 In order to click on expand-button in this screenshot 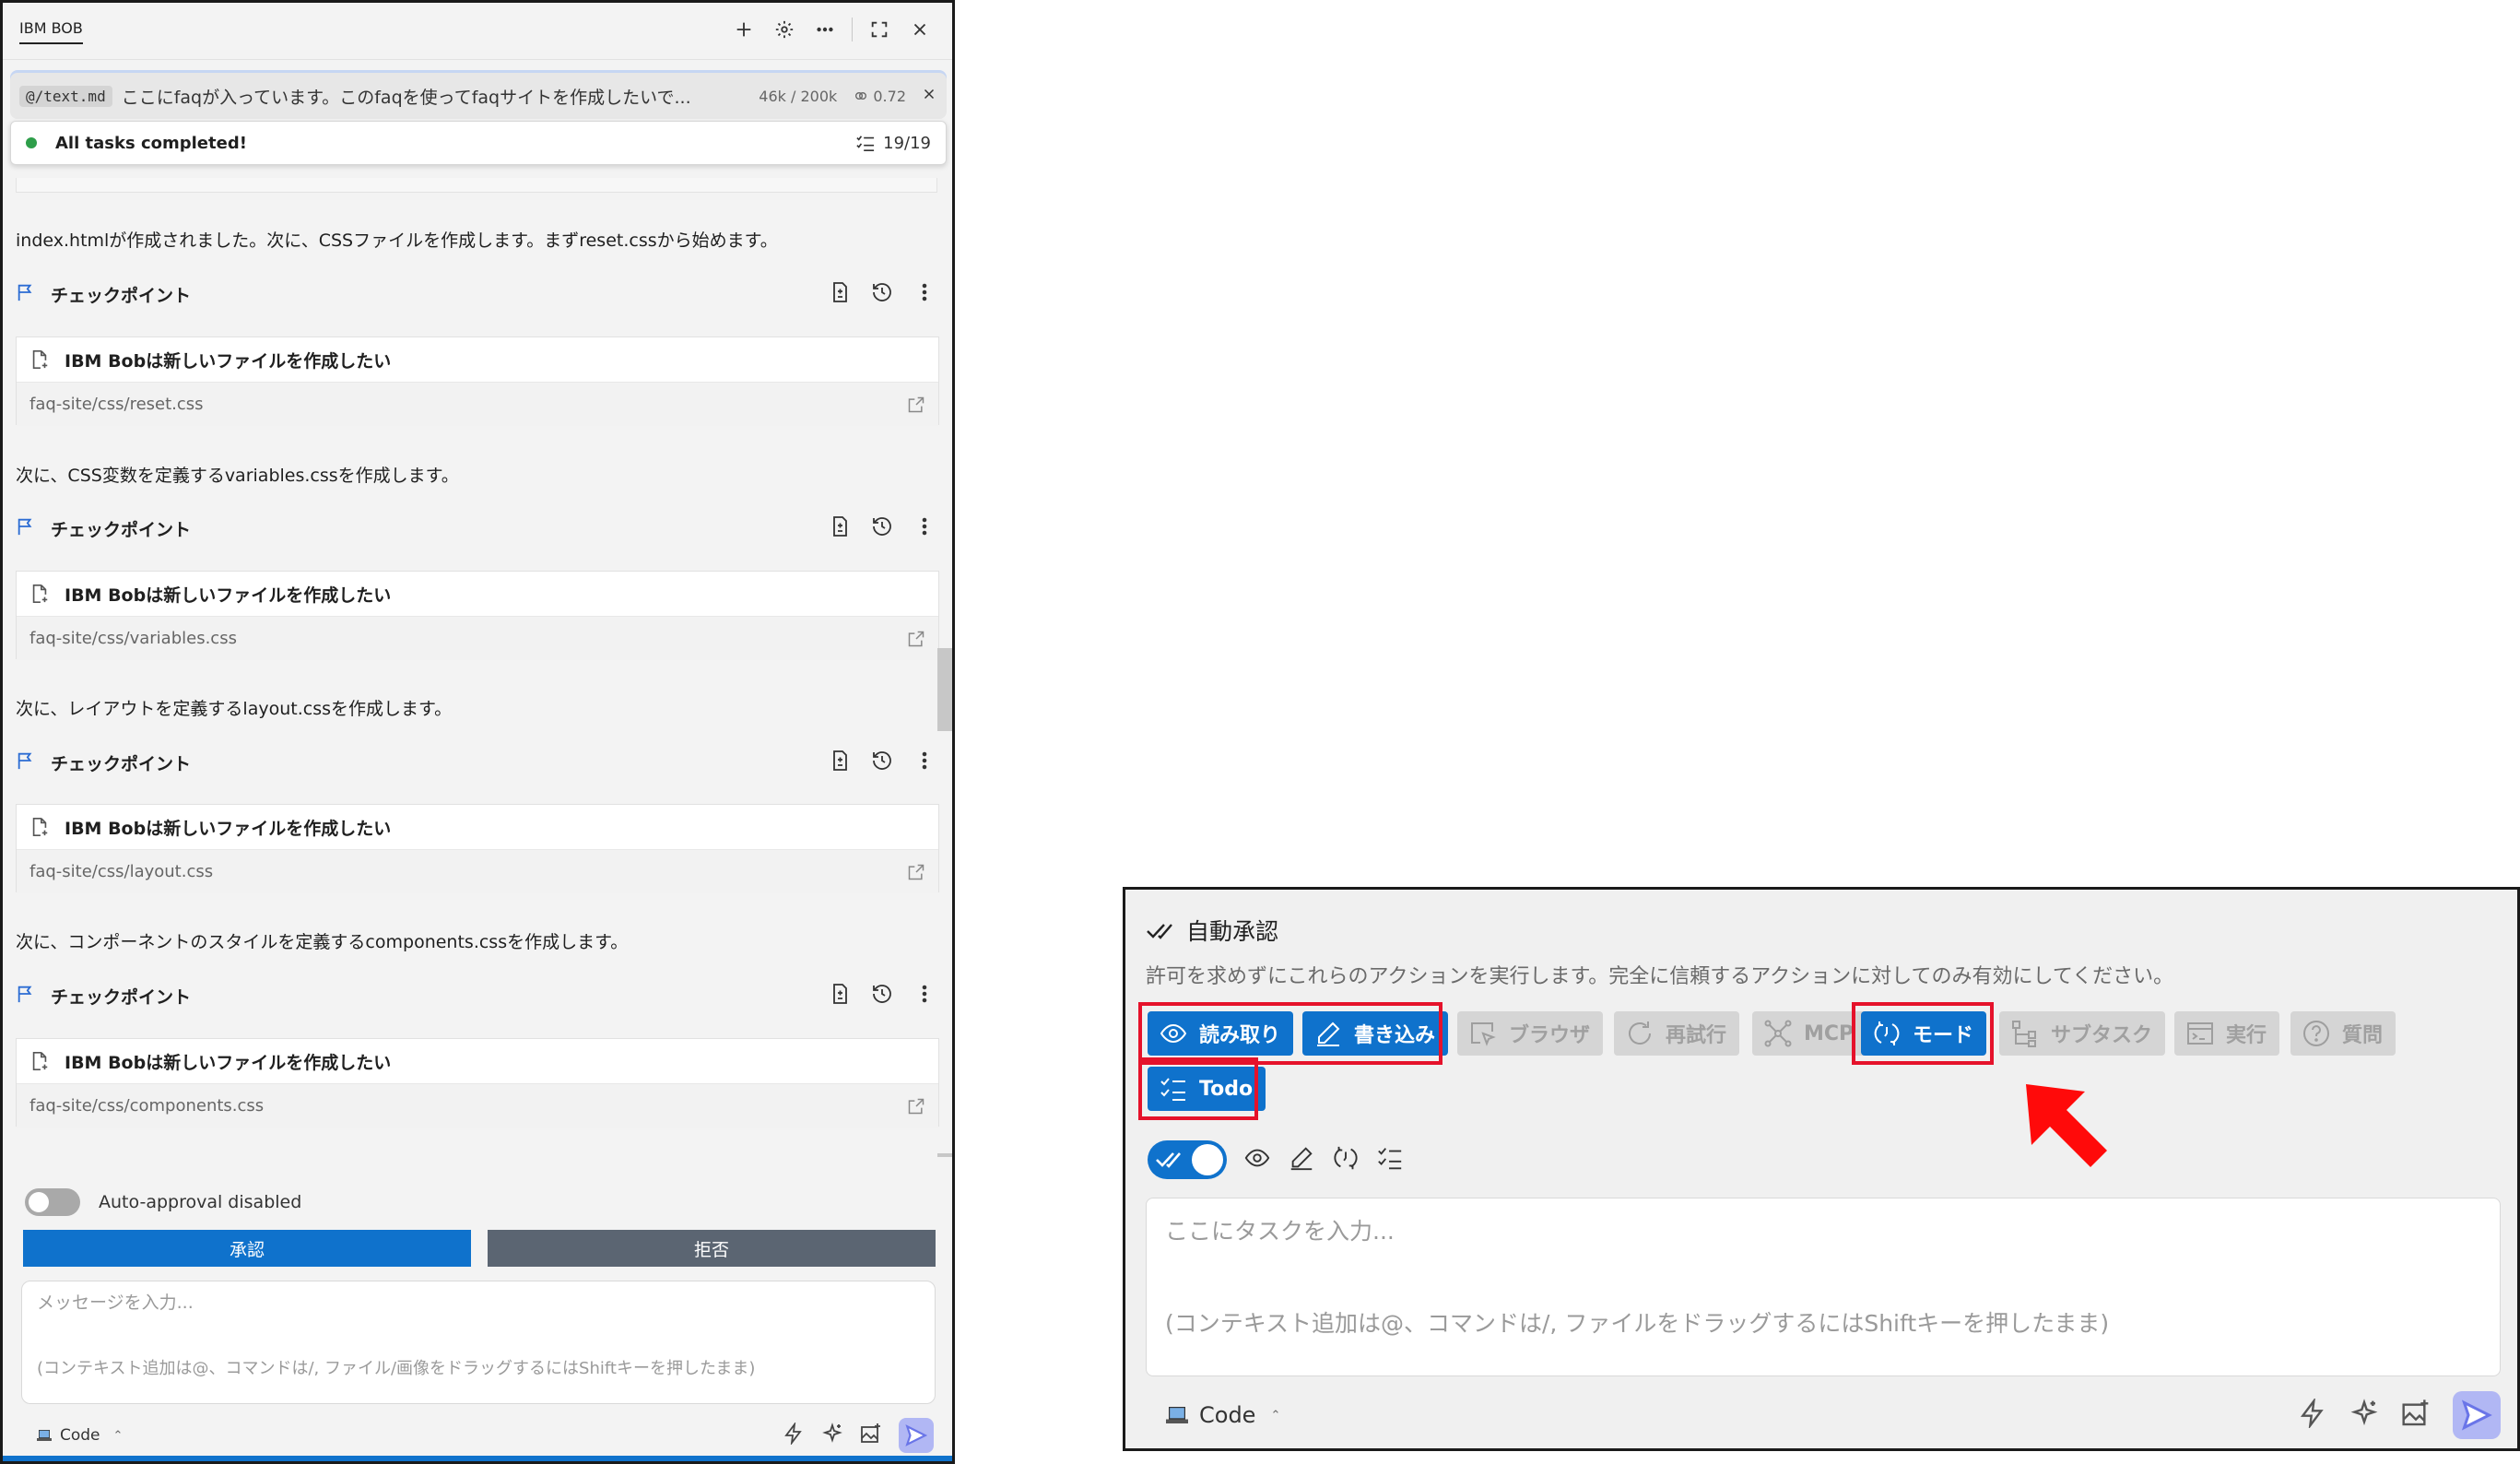, I will do `click(879, 29)`.